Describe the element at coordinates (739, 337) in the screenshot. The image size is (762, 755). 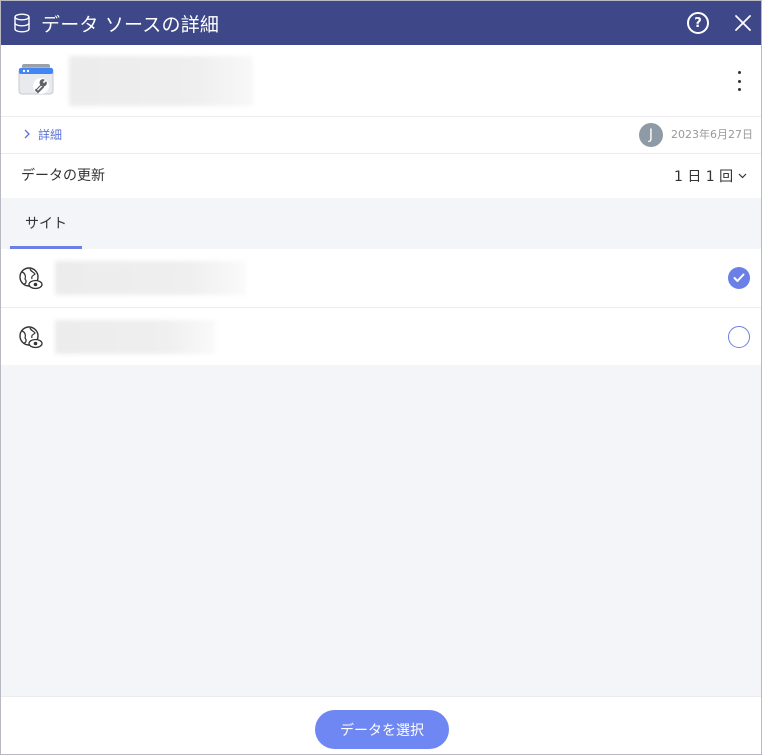
I see `site-select-checkbox` at that location.